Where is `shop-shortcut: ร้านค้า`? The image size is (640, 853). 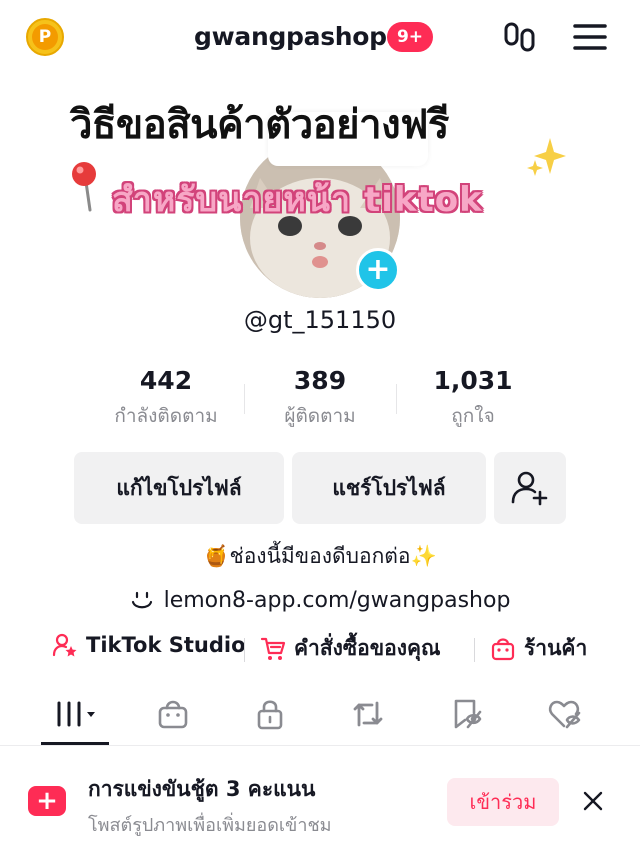 shop-shortcut: ร้านค้า is located at coordinates (538, 648).